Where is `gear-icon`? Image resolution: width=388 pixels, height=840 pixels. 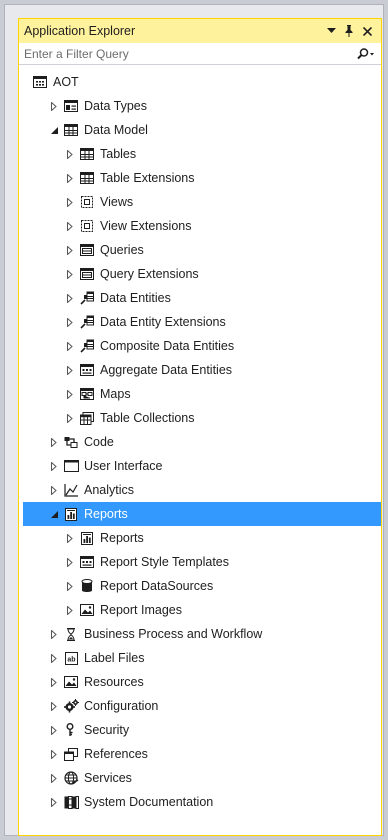 gear-icon is located at coordinates (71, 706).